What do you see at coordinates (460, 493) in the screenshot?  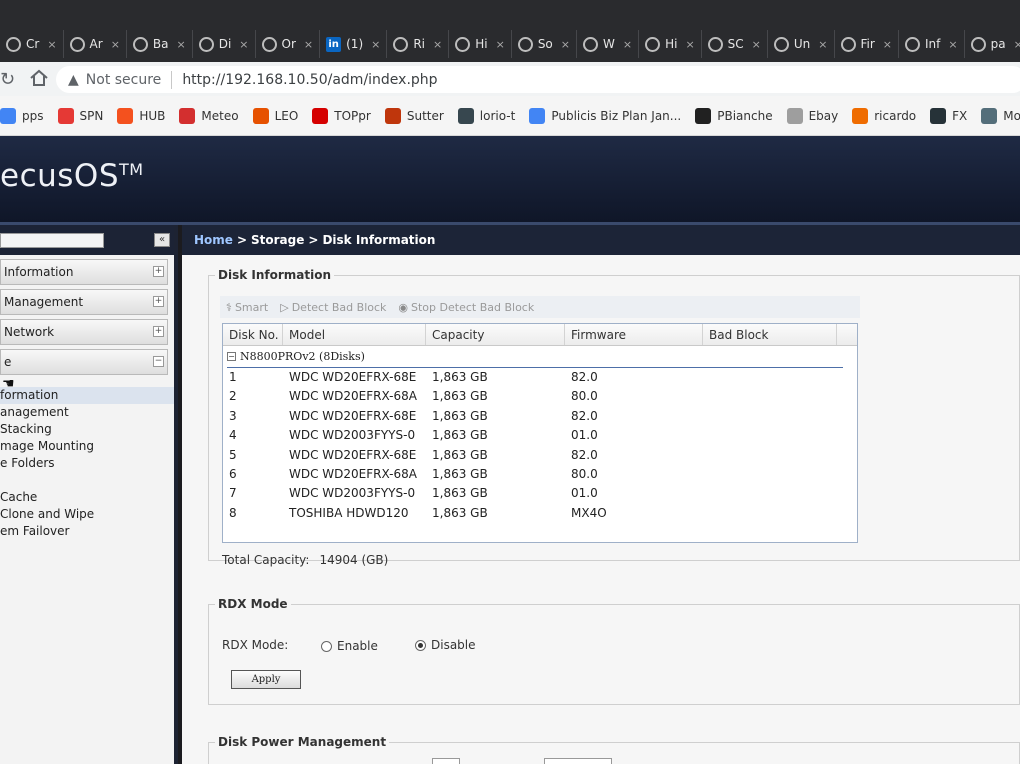 I see `cell-capacity: 1,863 GB` at bounding box center [460, 493].